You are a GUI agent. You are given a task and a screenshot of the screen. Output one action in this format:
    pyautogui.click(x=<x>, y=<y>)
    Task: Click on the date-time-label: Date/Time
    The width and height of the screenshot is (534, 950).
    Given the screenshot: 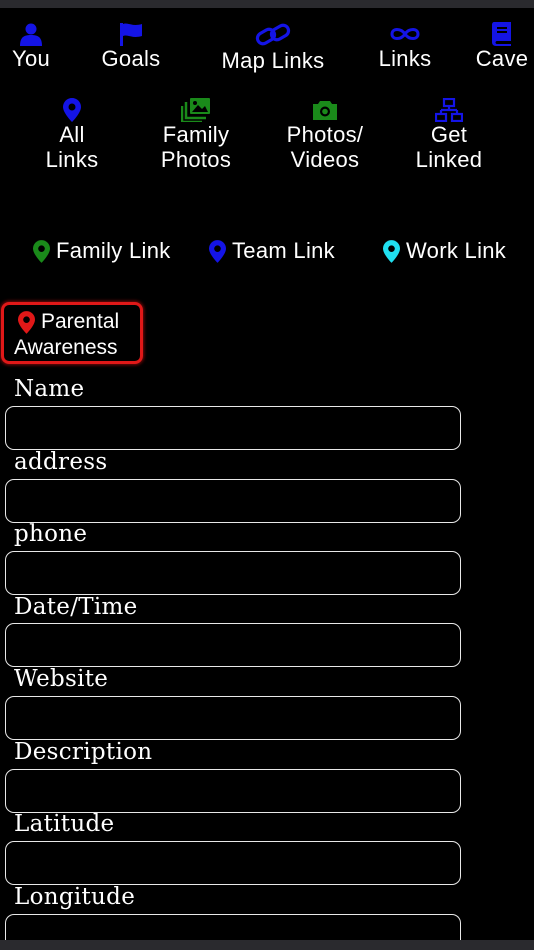 What is the action you would take?
    pyautogui.click(x=76, y=607)
    